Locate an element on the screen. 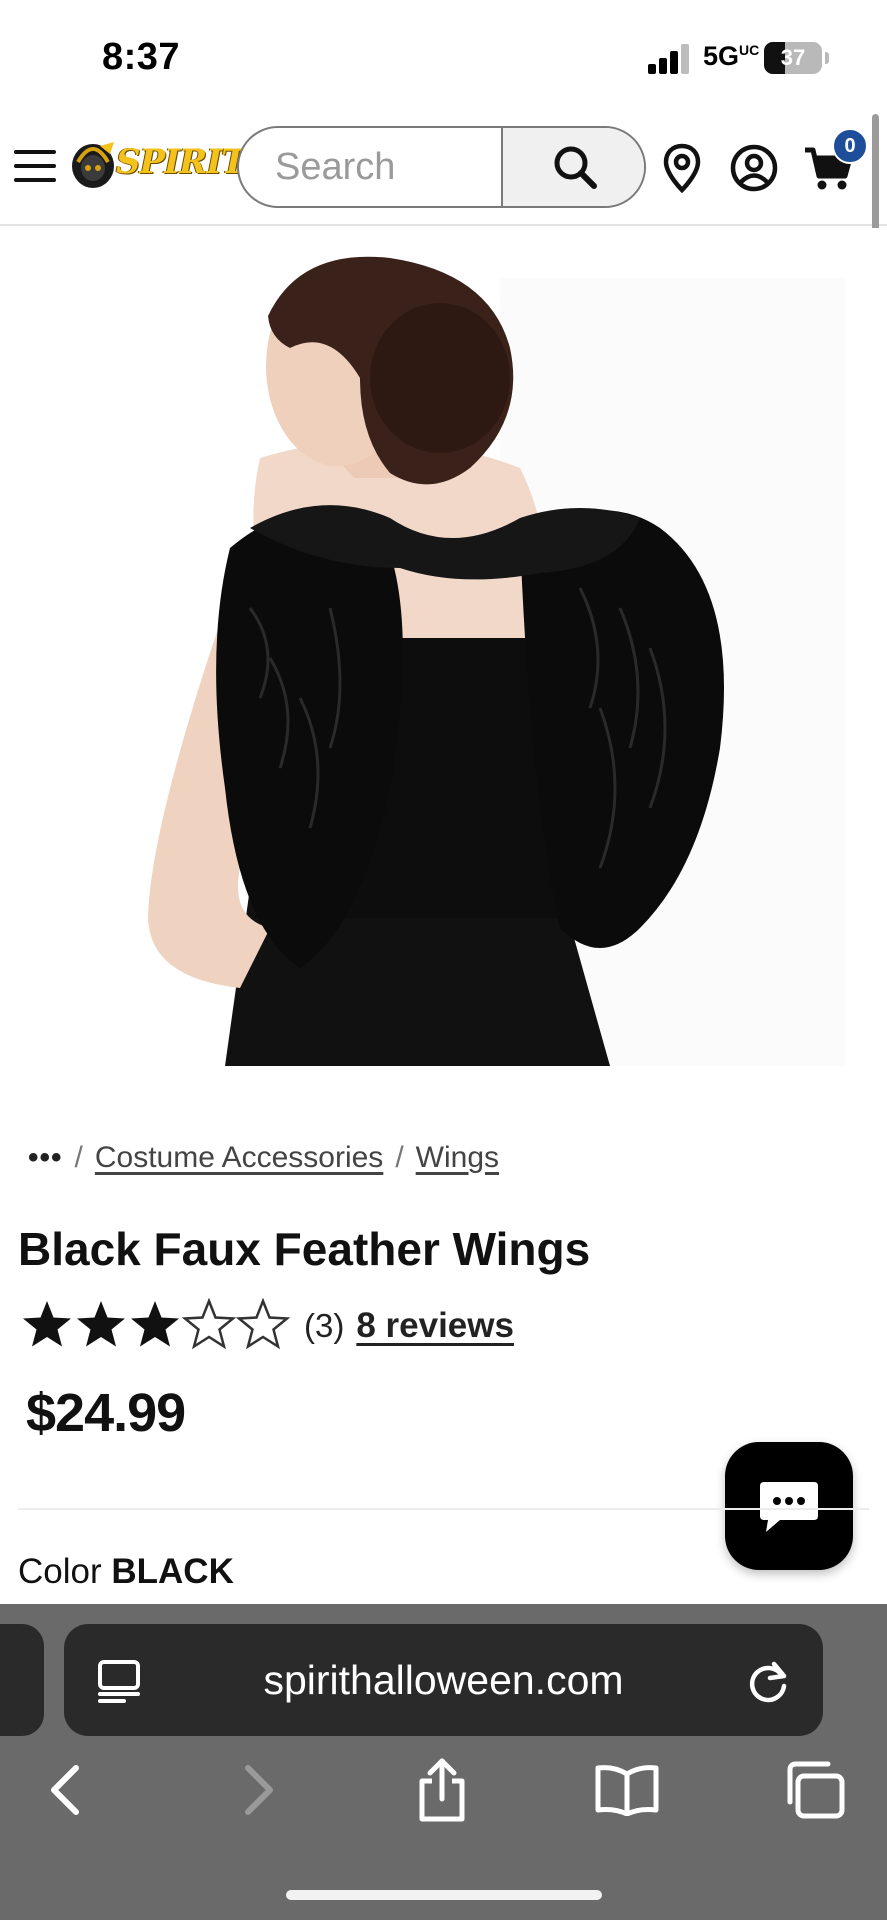 The image size is (887, 1920). hamburger-menu-icon is located at coordinates (36, 167).